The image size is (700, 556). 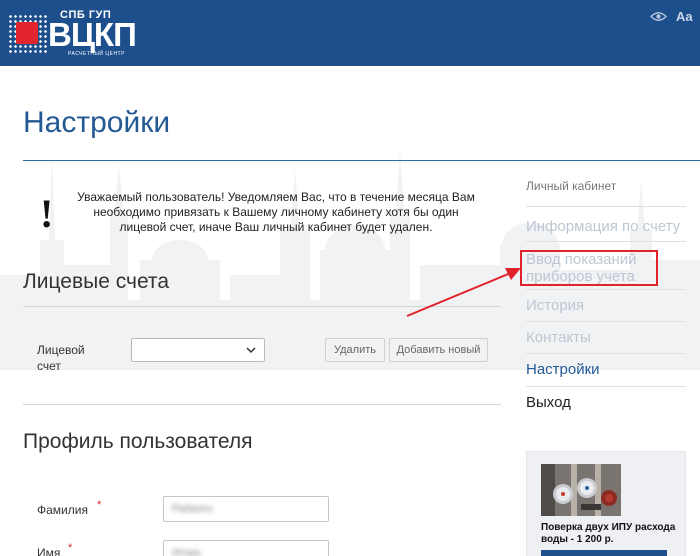 What do you see at coordinates (138, 441) in the screenshot?
I see `profile-section-title: Профиль пользователя` at bounding box center [138, 441].